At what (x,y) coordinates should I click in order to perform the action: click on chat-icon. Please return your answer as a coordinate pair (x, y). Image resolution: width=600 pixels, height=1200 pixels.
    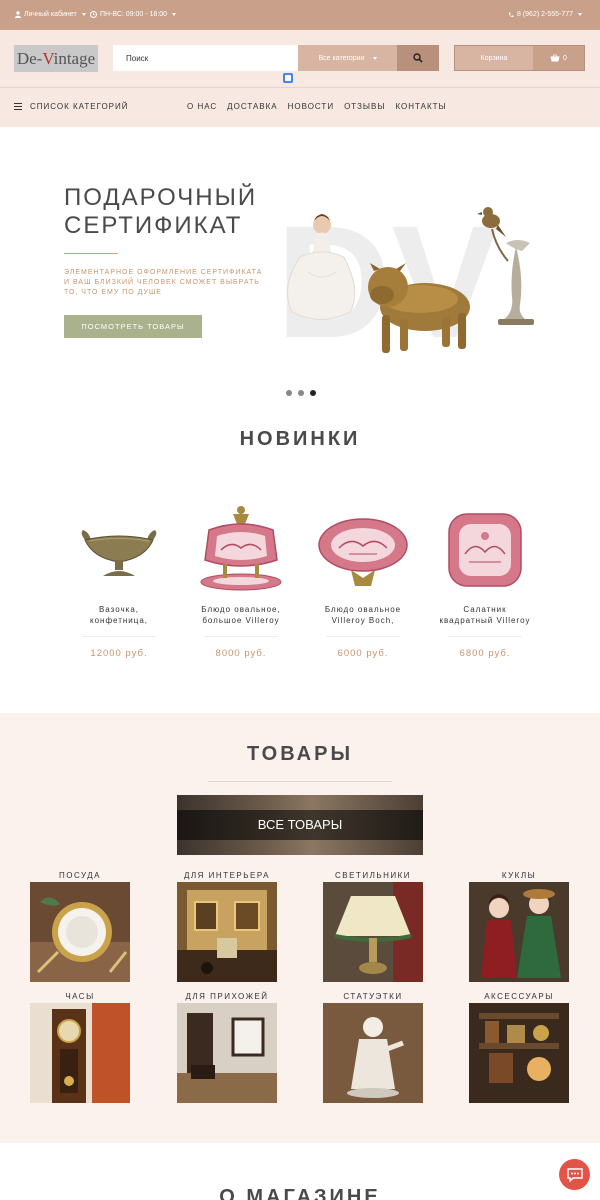
    Looking at the image, I should click on (574, 1174).